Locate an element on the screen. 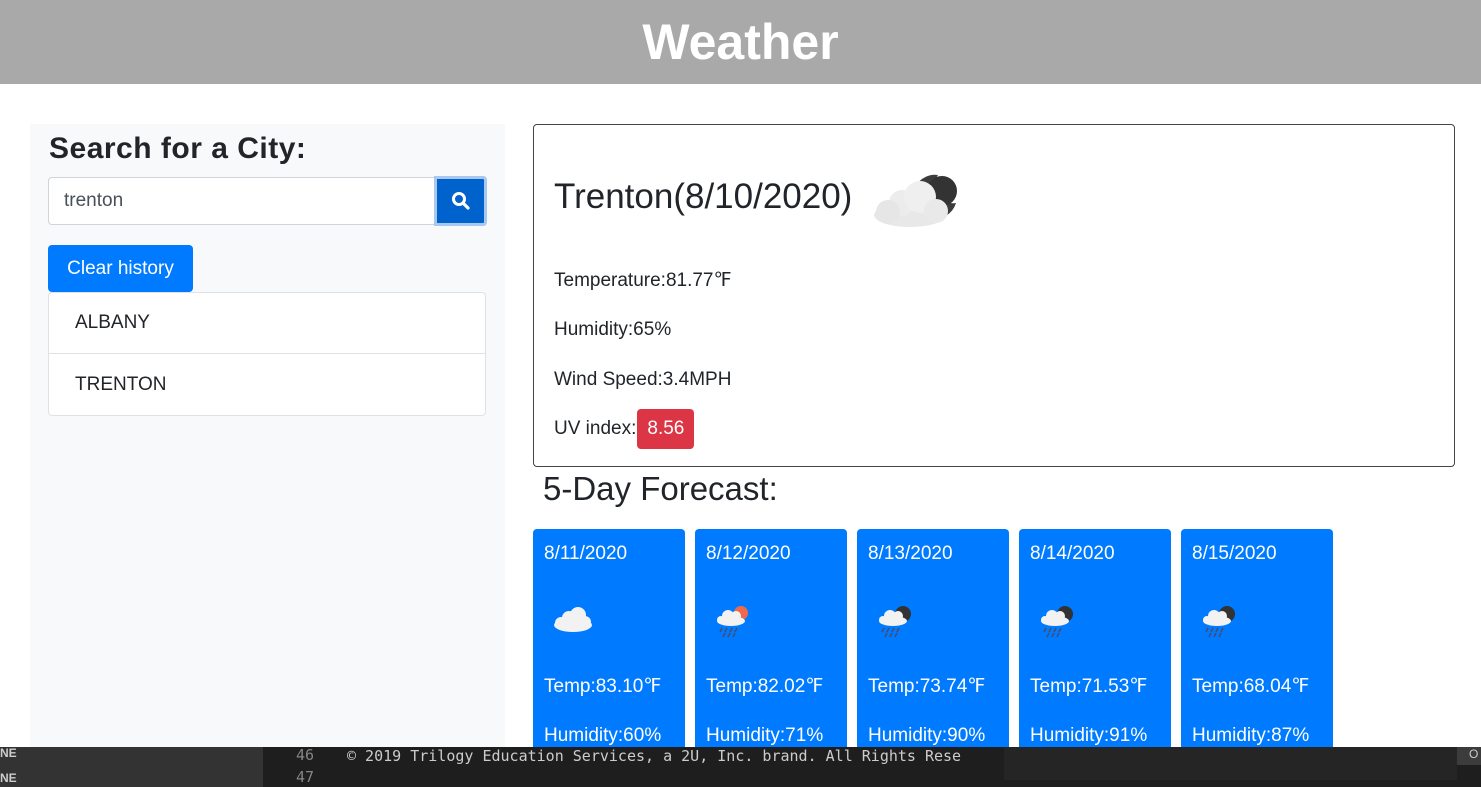  forecast-title: 5-Day Forecast: is located at coordinates (660, 488).